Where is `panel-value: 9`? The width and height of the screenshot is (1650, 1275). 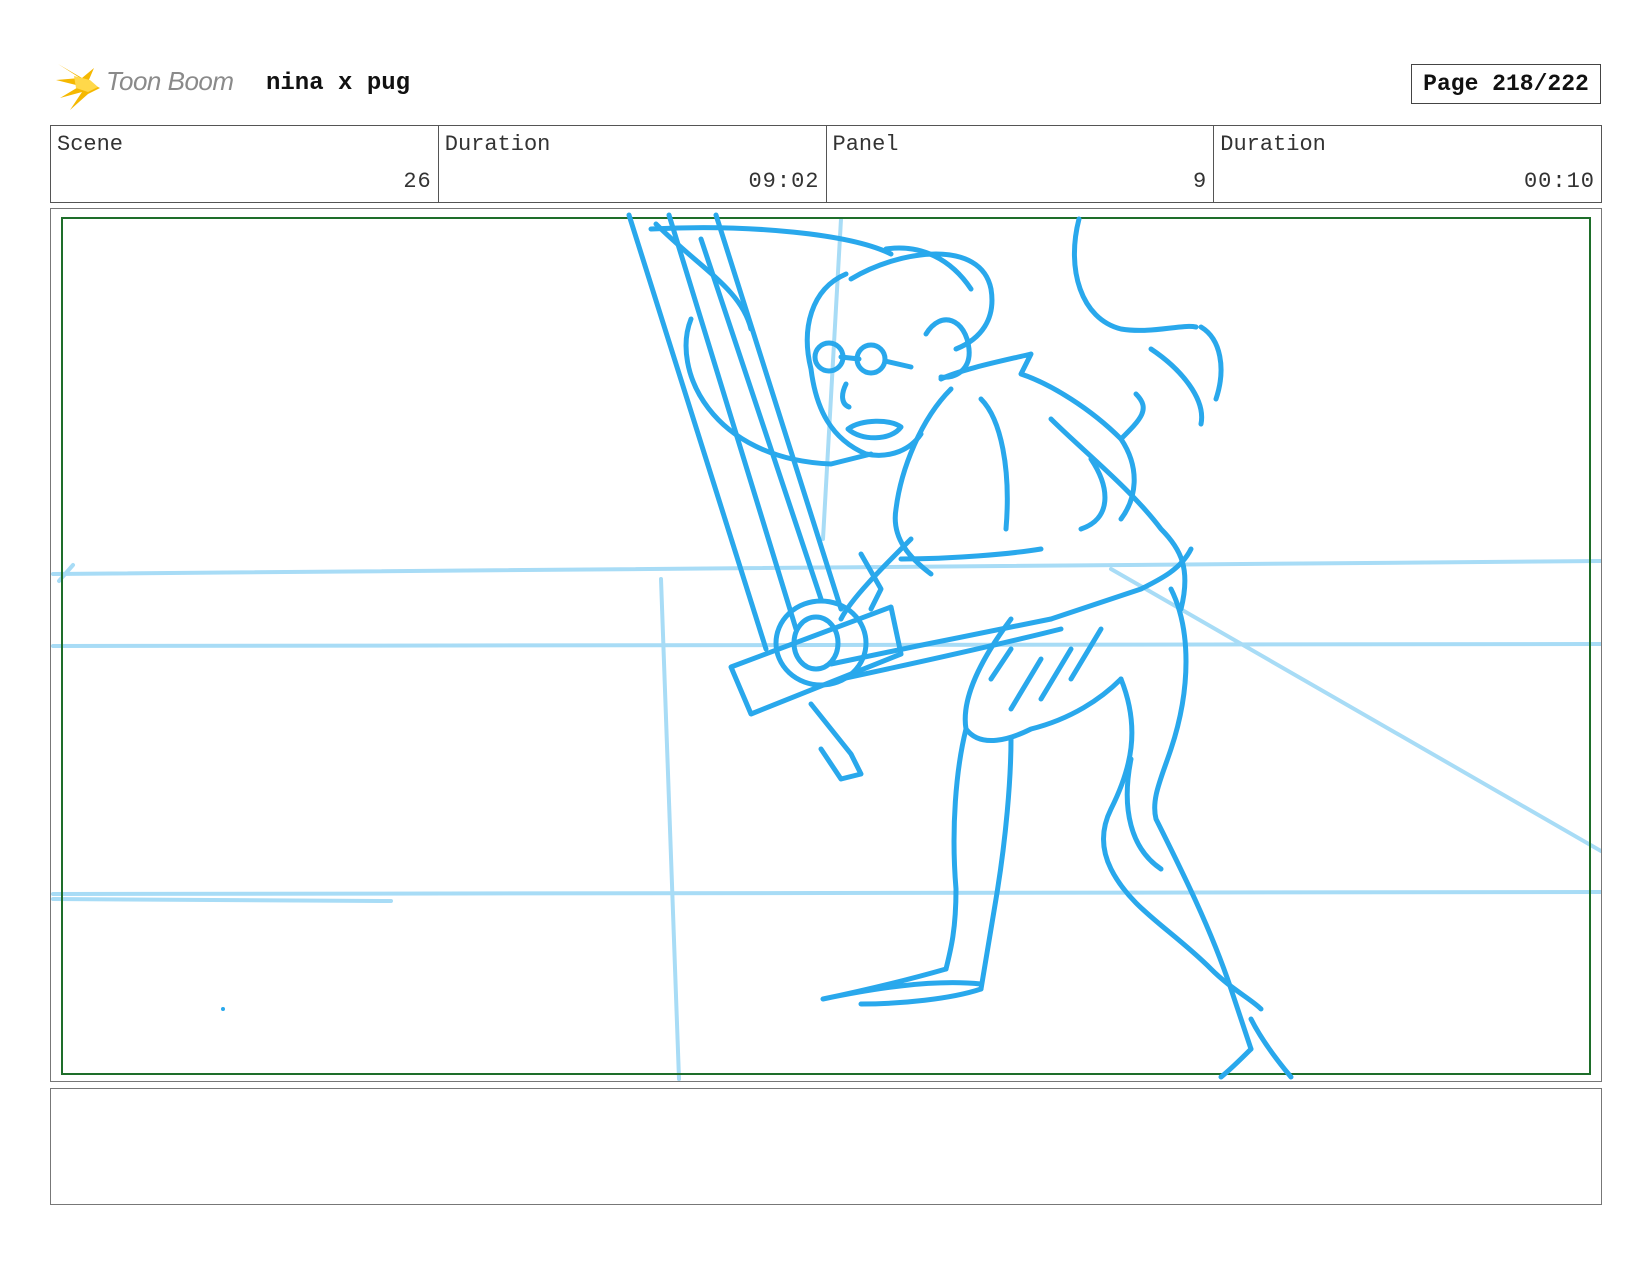 panel-value: 9 is located at coordinates (1200, 181).